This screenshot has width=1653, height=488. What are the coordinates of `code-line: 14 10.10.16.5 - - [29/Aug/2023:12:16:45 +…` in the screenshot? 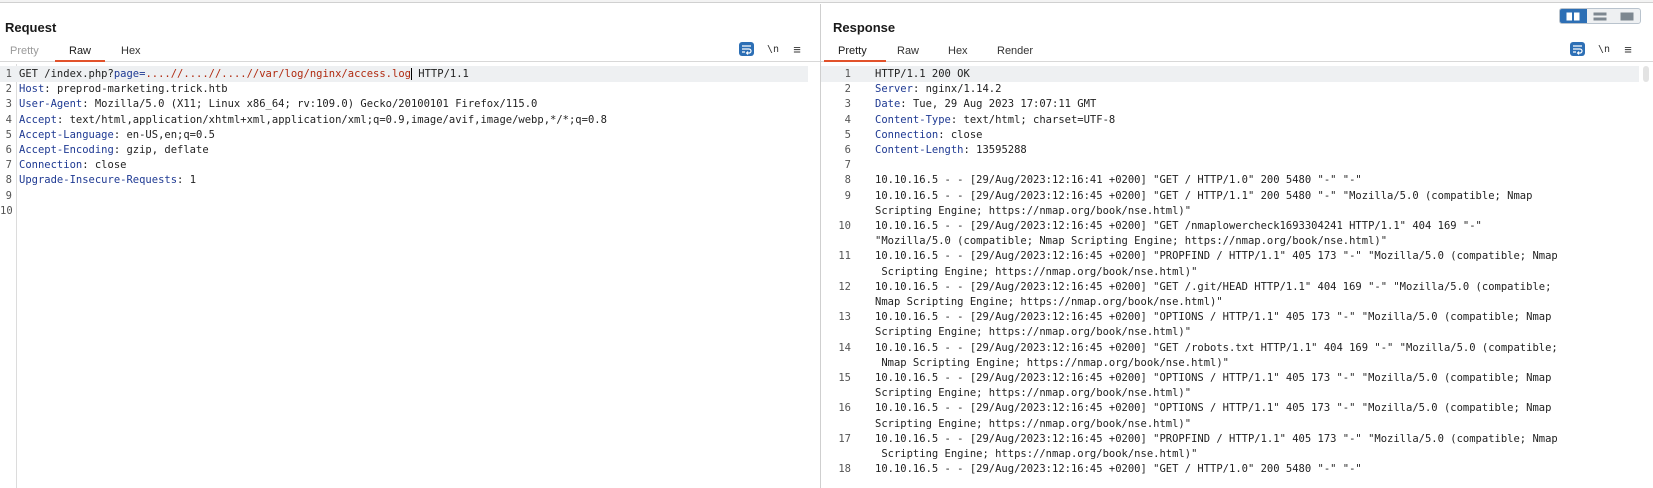 It's located at (1237, 348).